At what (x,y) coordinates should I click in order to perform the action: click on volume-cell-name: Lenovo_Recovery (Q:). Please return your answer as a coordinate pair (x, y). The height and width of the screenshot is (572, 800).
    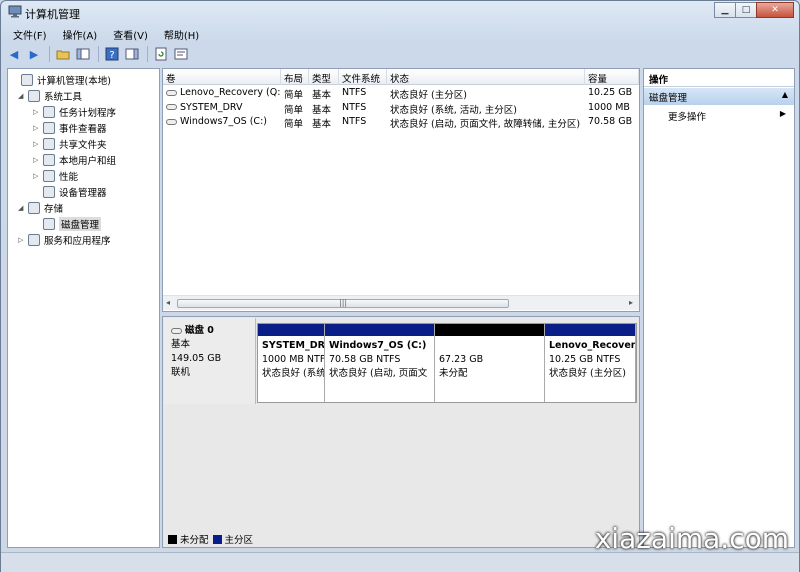
    Looking at the image, I should click on (222, 92).